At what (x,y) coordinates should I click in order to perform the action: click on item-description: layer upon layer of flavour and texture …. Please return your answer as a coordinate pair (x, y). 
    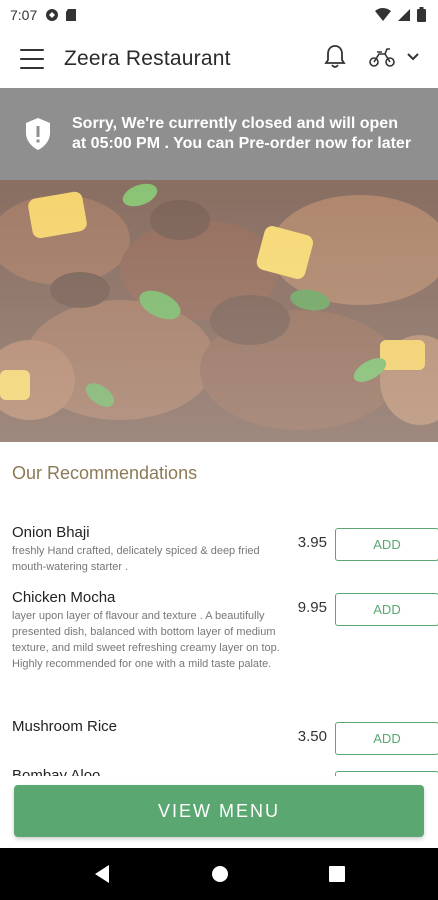
    Looking at the image, I should click on (146, 640).